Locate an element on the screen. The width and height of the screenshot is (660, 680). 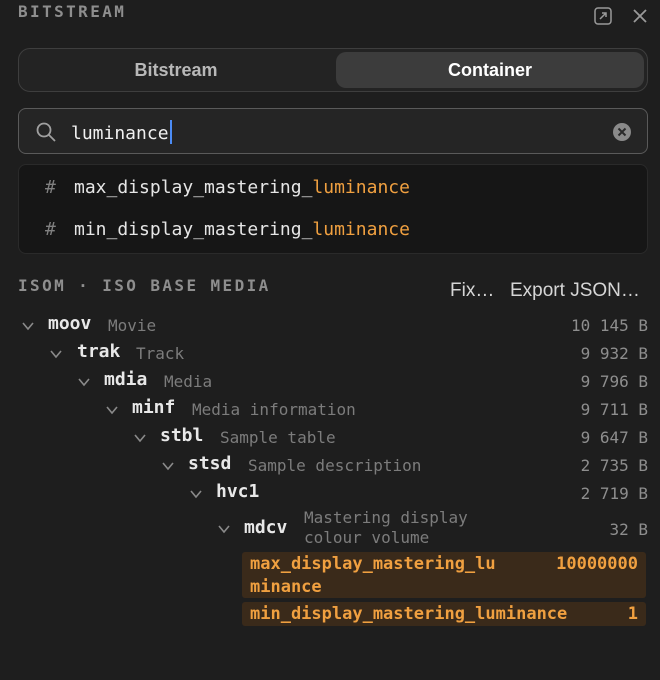
tree-row-mdia: mdia Media 9 796 B is located at coordinates (330, 380).